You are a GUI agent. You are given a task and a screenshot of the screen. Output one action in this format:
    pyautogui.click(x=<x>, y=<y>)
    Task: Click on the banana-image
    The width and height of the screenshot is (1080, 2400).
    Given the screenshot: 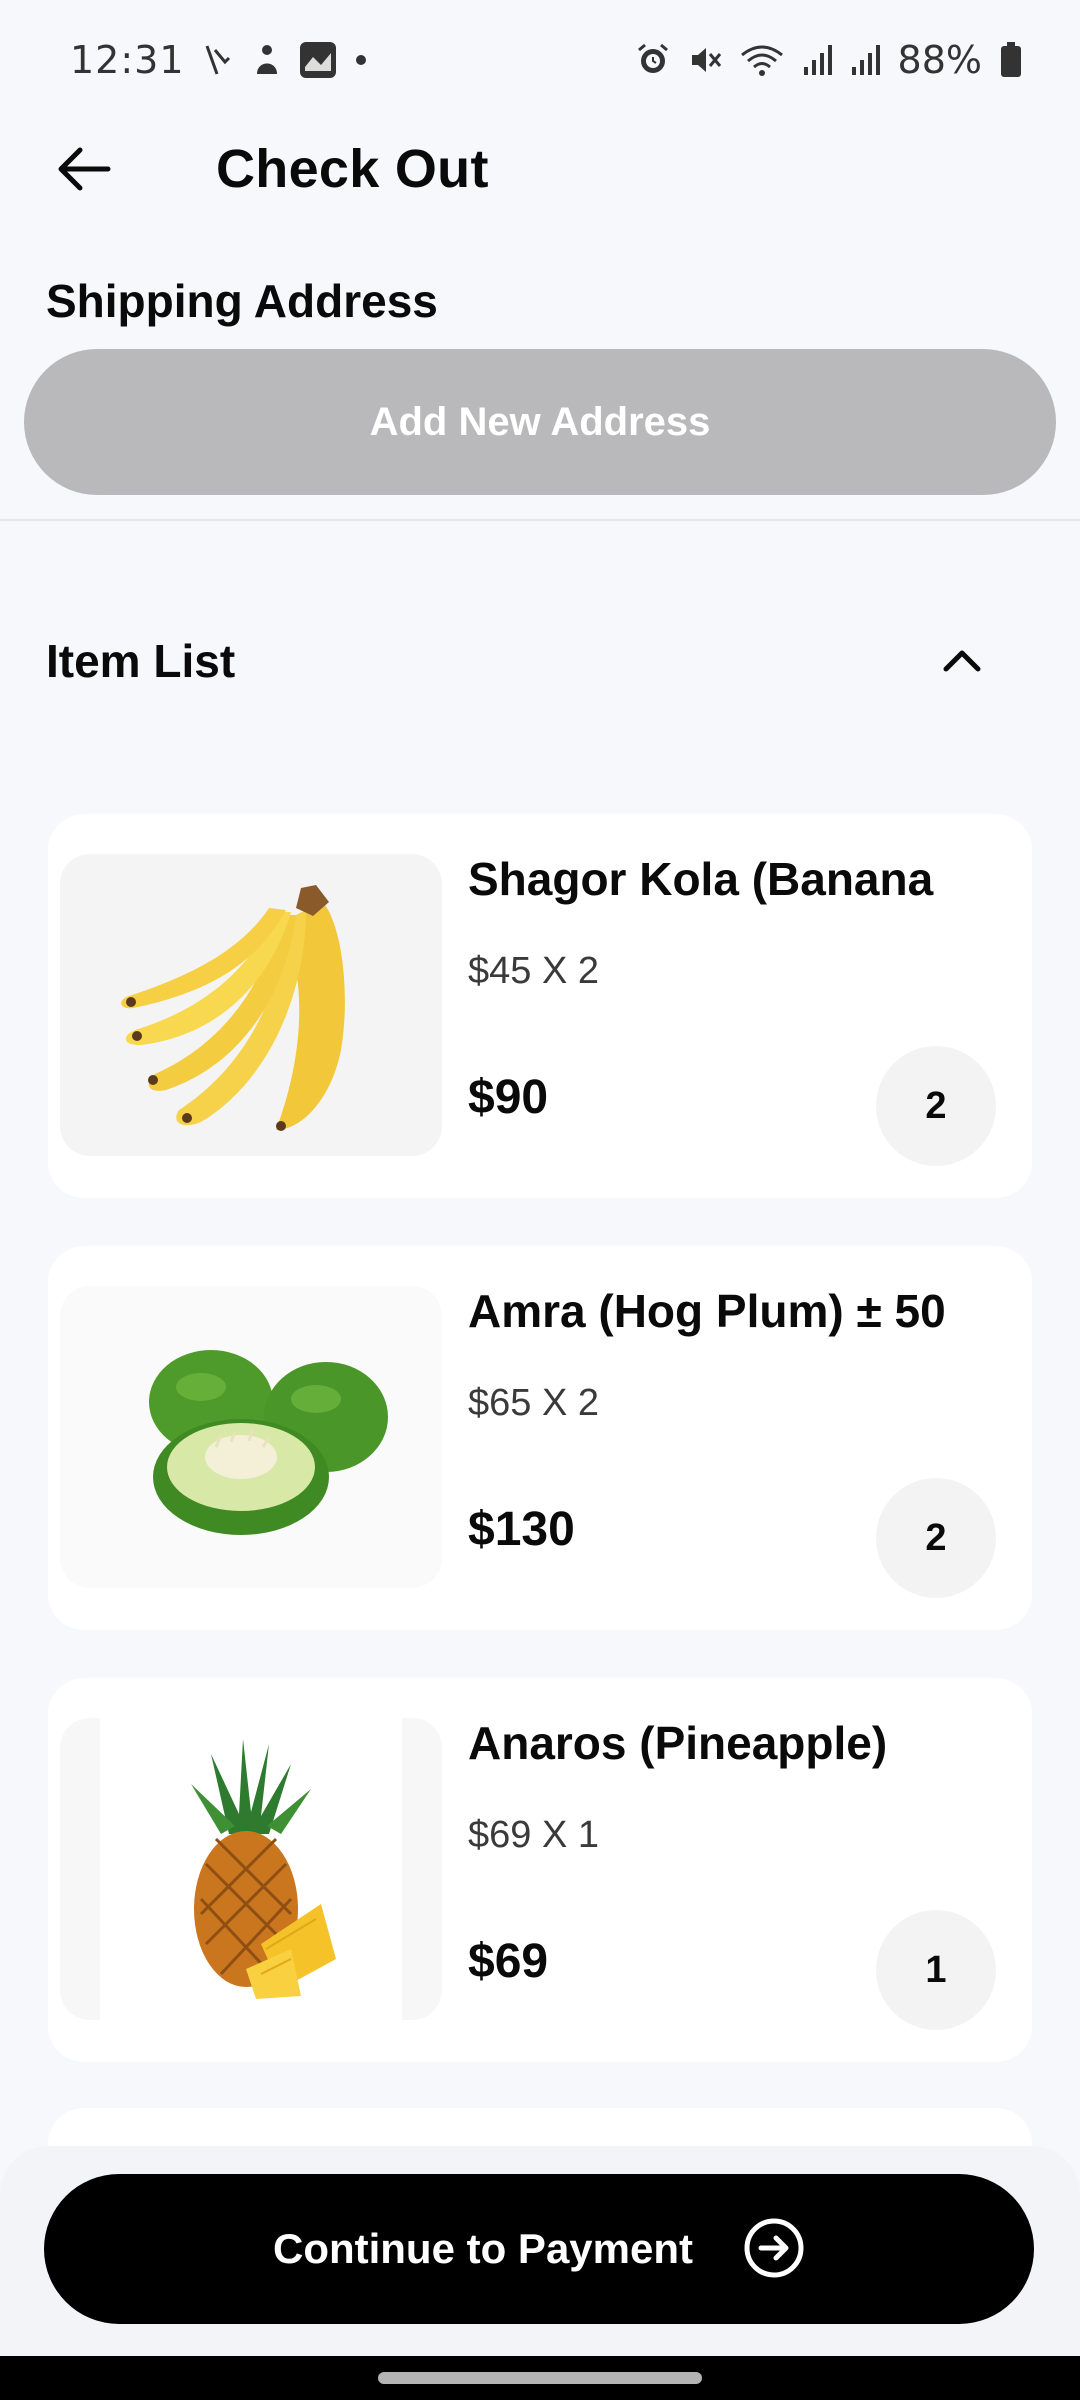 What is the action you would take?
    pyautogui.click(x=251, y=1005)
    